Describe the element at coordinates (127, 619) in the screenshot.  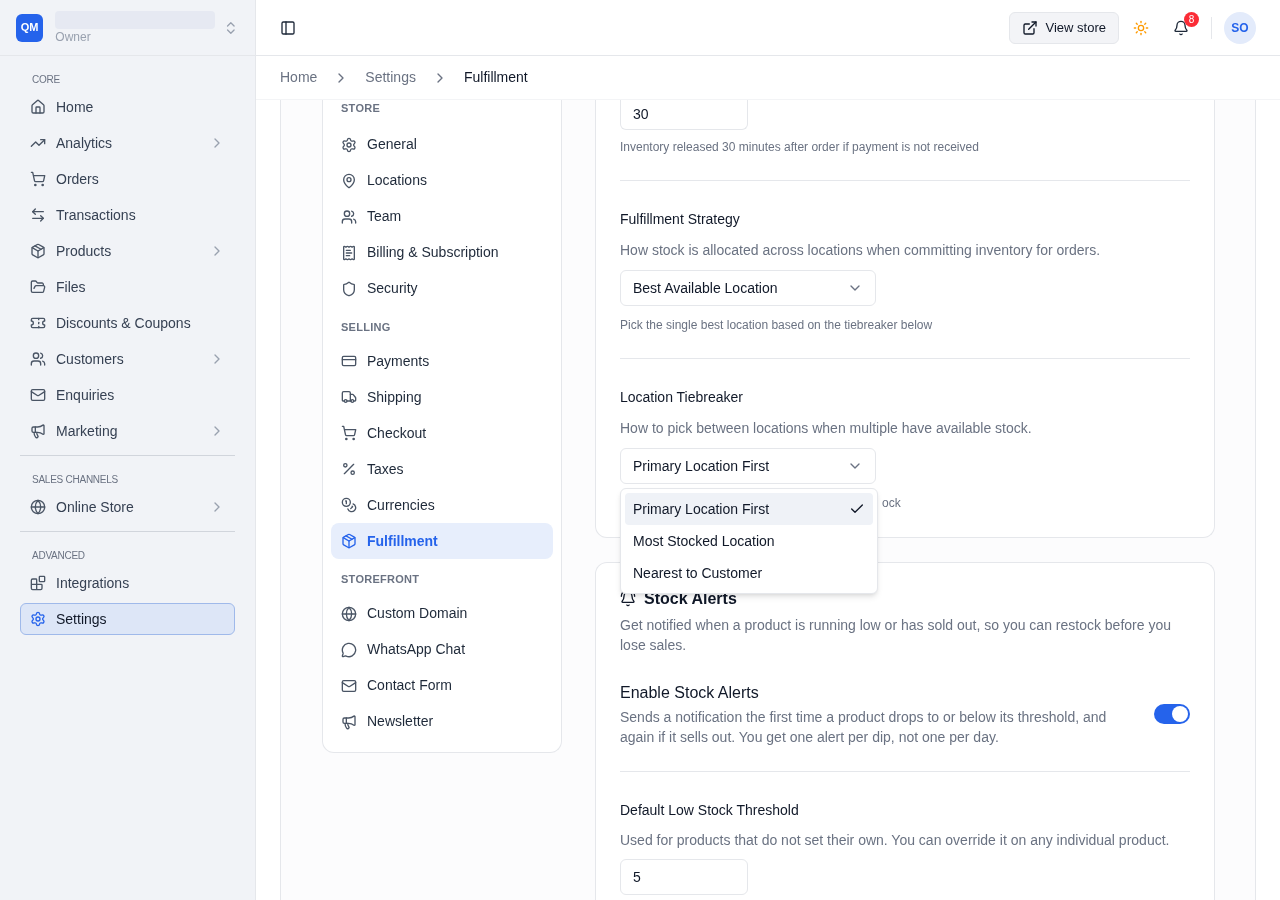
I see `sidebar-item: Settings` at that location.